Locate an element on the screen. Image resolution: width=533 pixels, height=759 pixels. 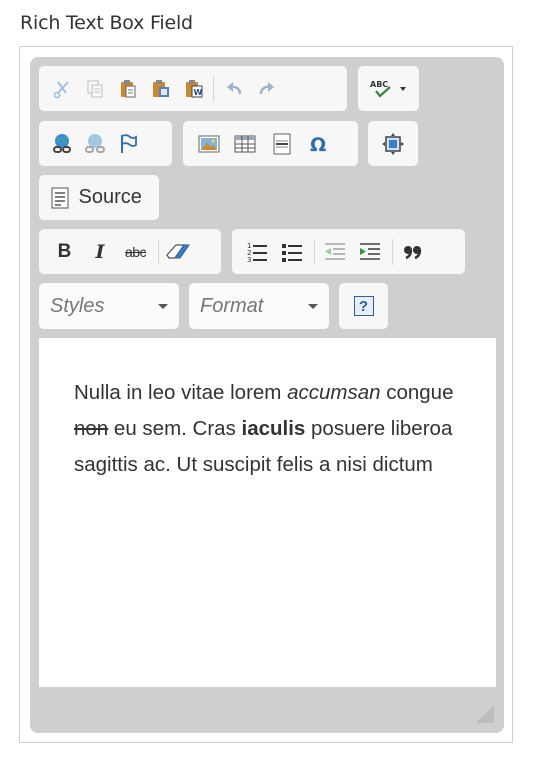
outdent-icon is located at coordinates (334, 251).